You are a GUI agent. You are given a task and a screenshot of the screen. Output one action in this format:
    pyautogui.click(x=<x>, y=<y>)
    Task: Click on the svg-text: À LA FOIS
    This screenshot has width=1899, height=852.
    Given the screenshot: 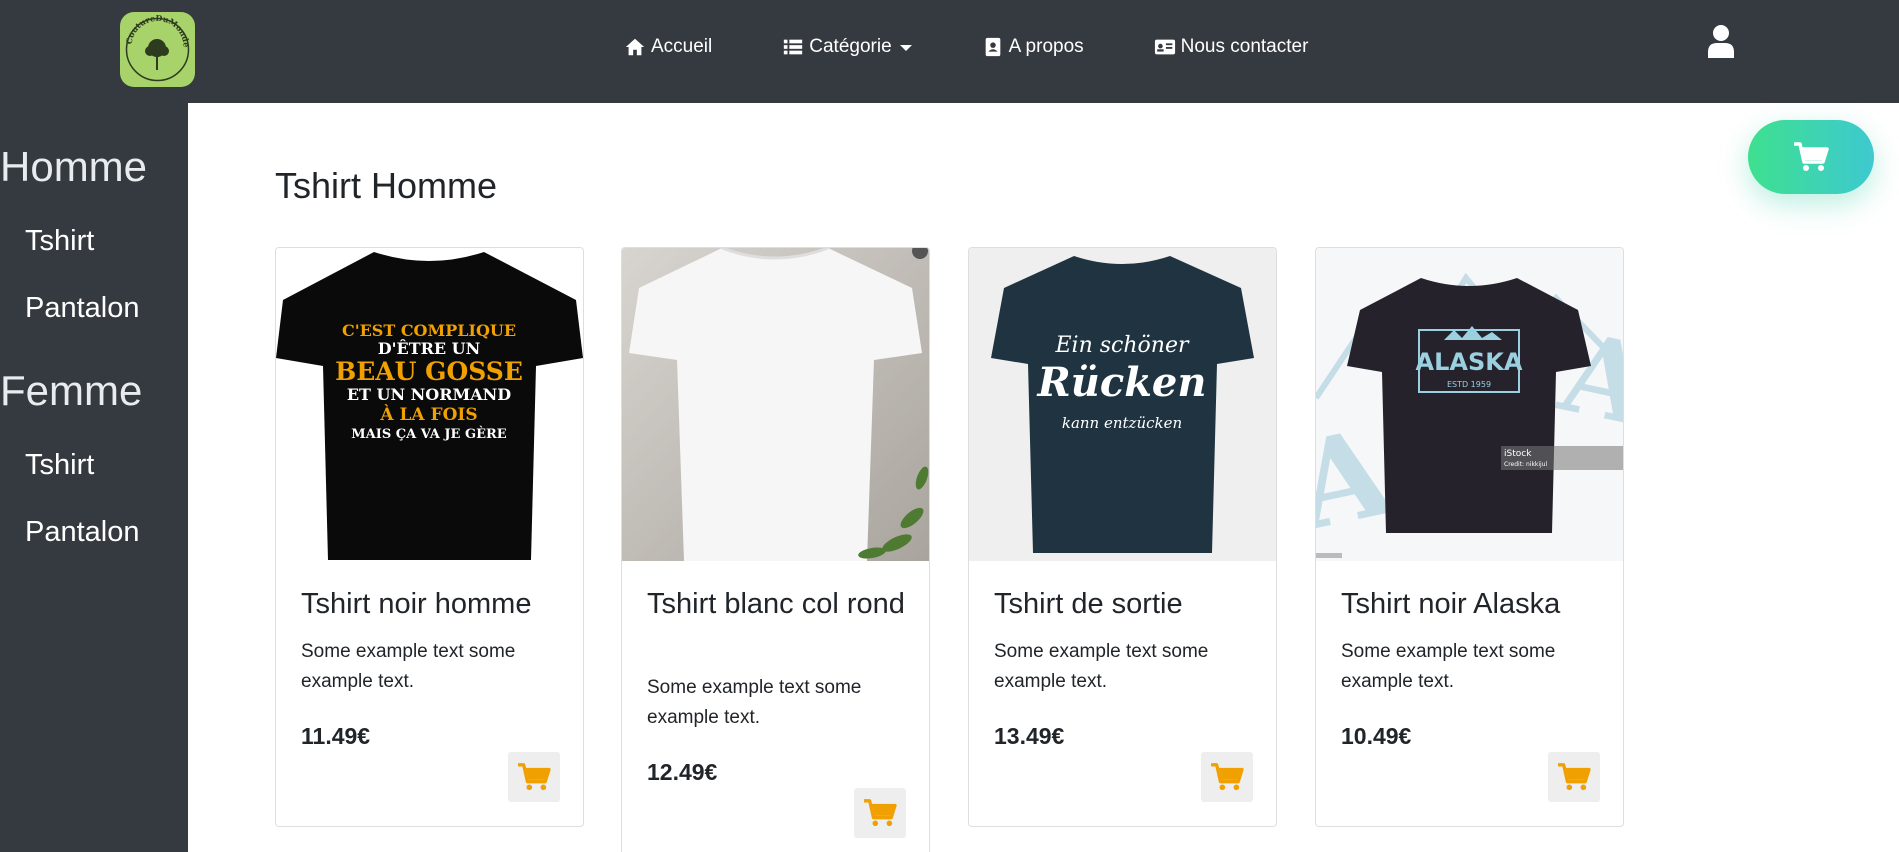 What is the action you would take?
    pyautogui.click(x=428, y=414)
    